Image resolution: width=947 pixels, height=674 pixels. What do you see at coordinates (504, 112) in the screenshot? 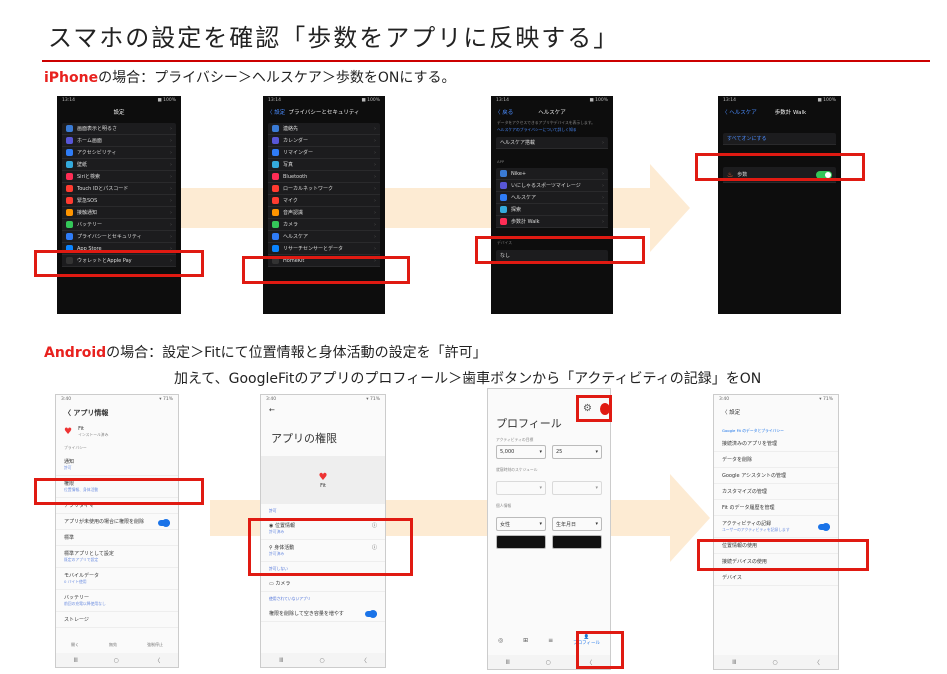
I see `back-button: 〈 戻る` at bounding box center [504, 112].